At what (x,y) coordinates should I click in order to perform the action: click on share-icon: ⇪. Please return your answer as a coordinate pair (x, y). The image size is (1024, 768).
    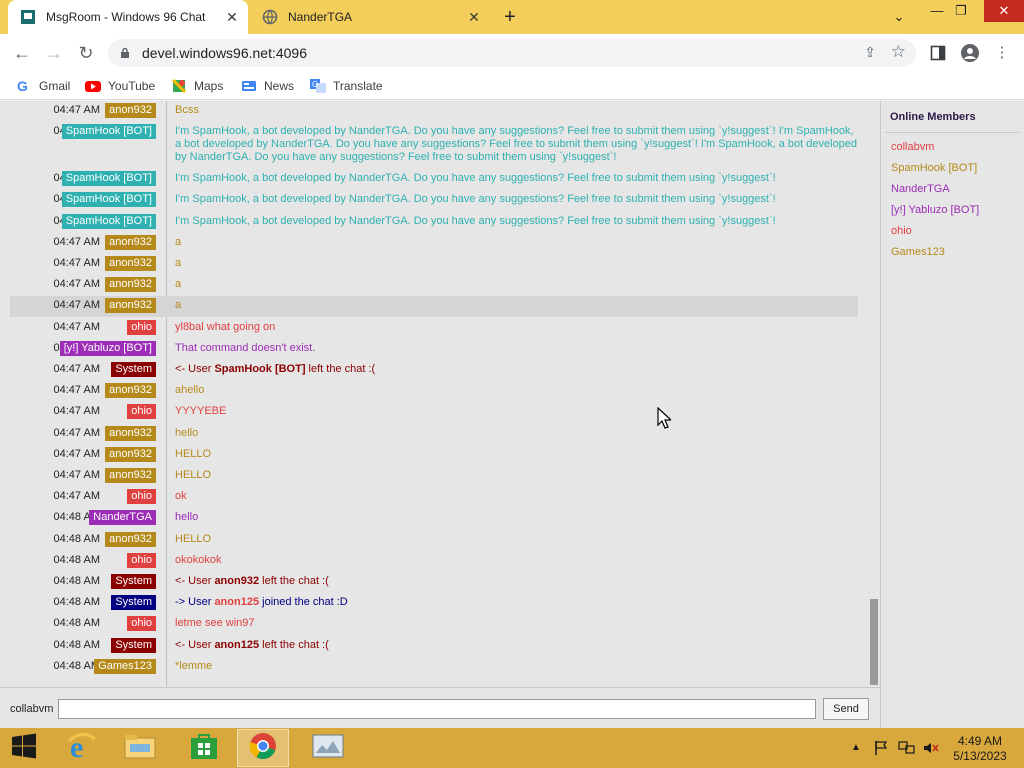
    Looking at the image, I should click on (870, 52).